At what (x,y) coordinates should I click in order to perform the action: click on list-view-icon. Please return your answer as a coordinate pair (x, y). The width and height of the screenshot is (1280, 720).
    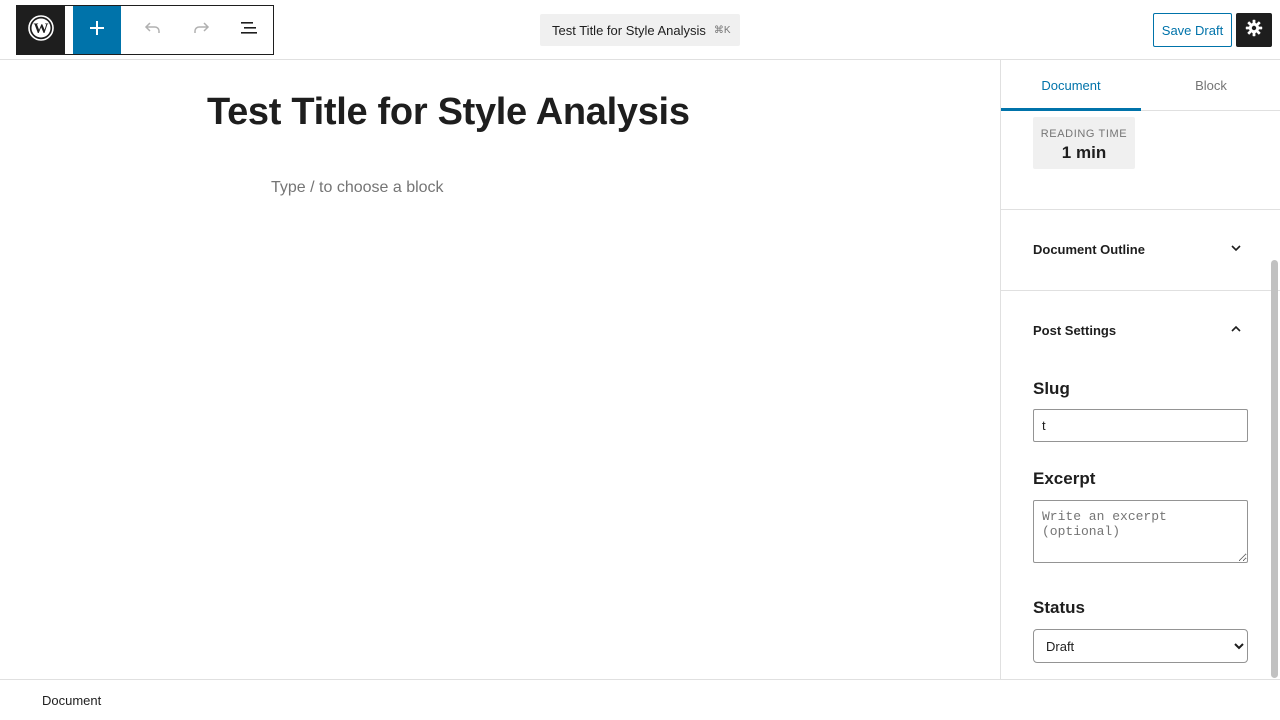
    Looking at the image, I should click on (249, 30).